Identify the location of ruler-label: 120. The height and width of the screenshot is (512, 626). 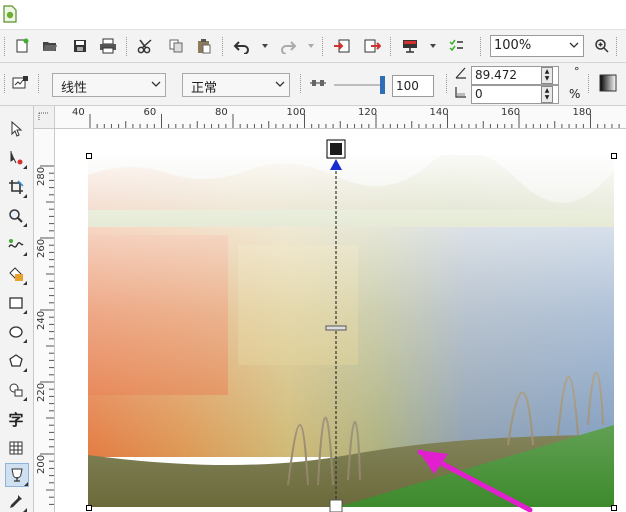
(368, 112).